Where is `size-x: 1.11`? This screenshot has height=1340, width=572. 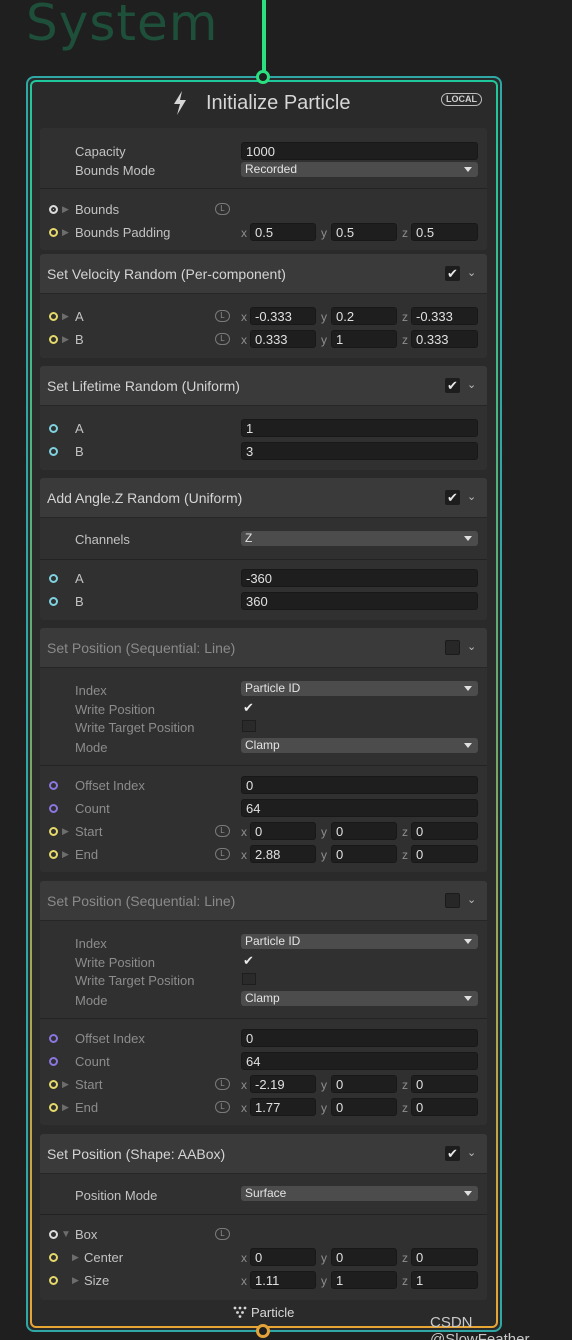 size-x: 1.11 is located at coordinates (283, 1280).